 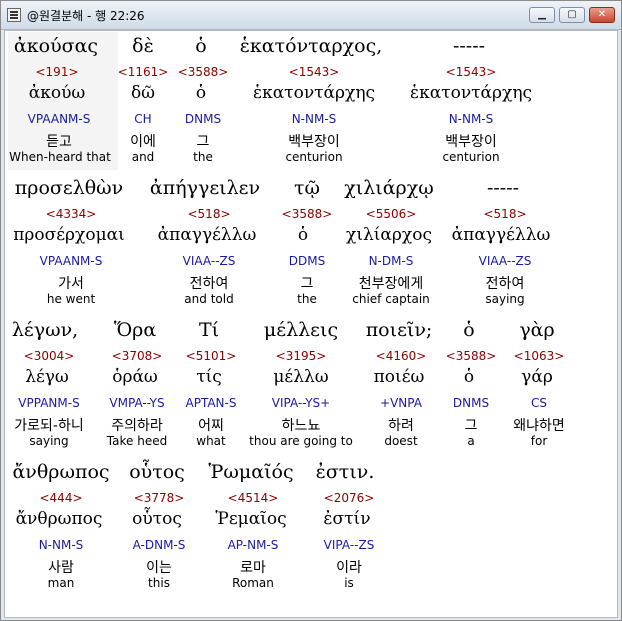 I want to click on greek-word: δὲ, so click(x=143, y=46).